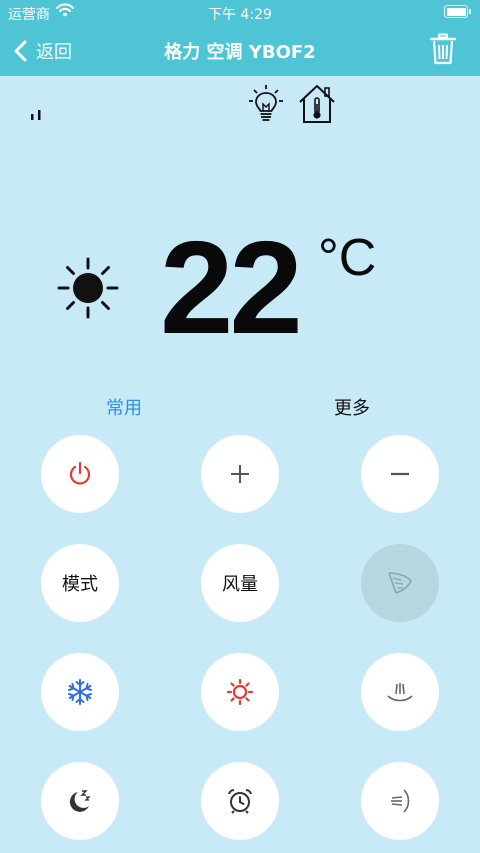 The height and width of the screenshot is (853, 480). I want to click on mode-button: 模式, so click(80, 583).